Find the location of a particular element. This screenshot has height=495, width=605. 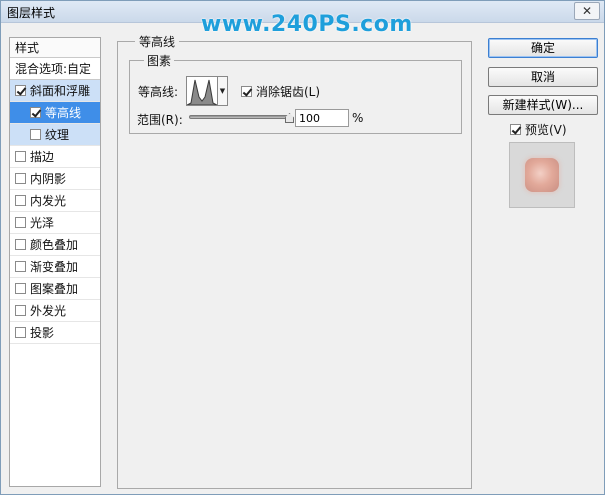

style-item-label: 内阴影 is located at coordinates (48, 179).